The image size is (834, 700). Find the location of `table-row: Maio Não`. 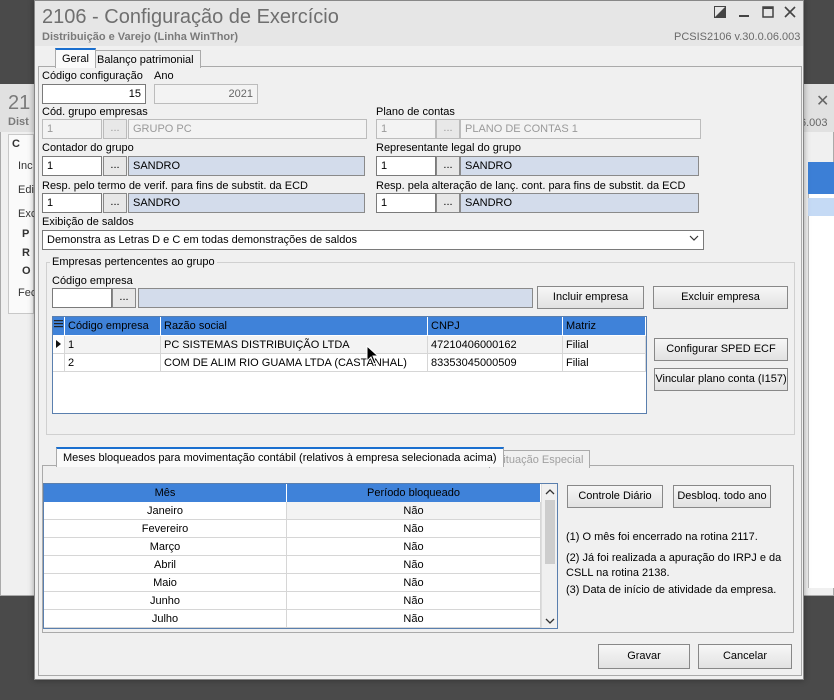

table-row: Maio Não is located at coordinates (292, 583).